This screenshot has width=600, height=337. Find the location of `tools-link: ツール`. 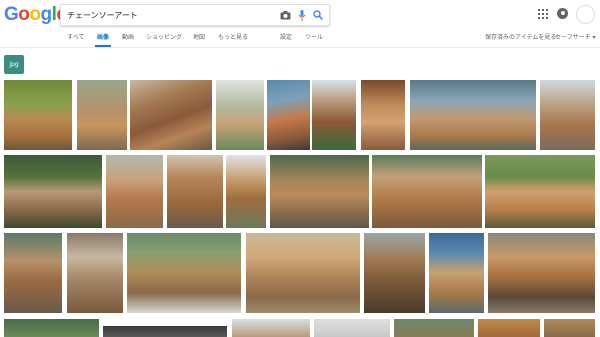

tools-link: ツール is located at coordinates (314, 38).